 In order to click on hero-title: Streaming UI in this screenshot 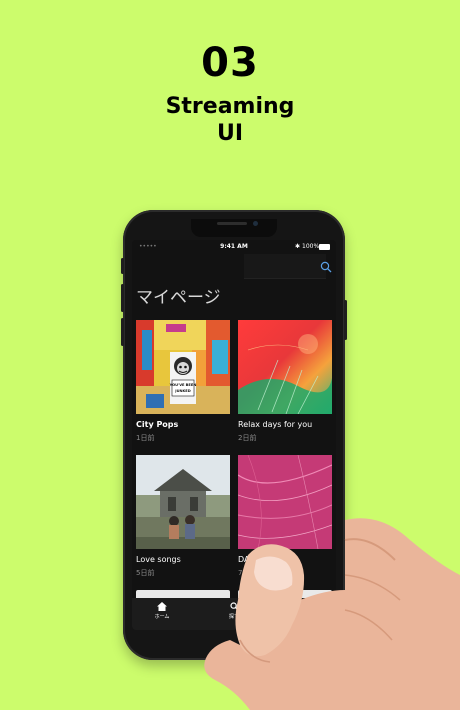, I will do `click(230, 120)`.